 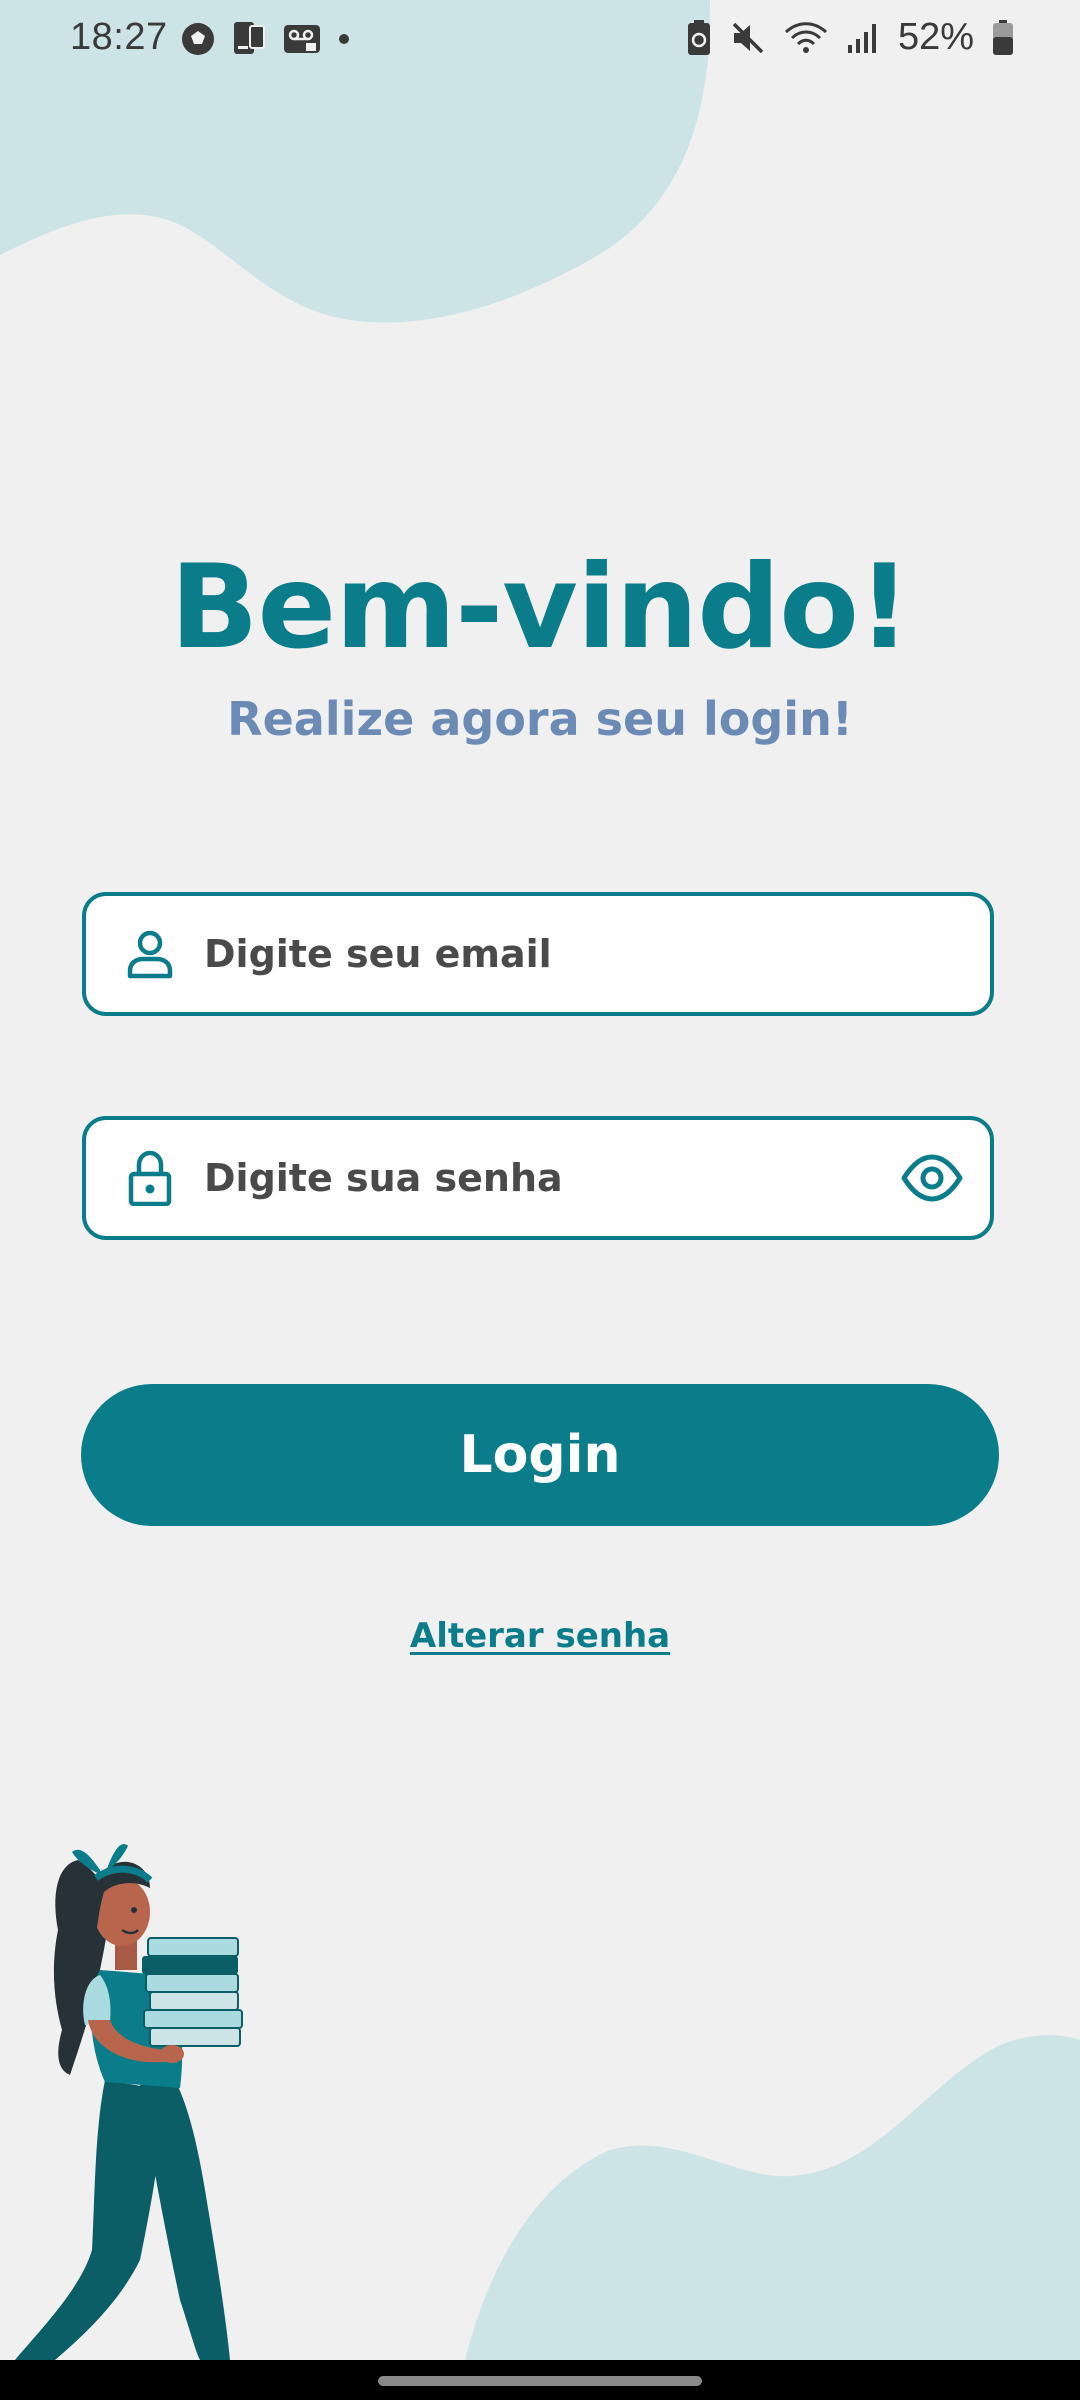 What do you see at coordinates (540, 1455) in the screenshot?
I see `login-button: Login` at bounding box center [540, 1455].